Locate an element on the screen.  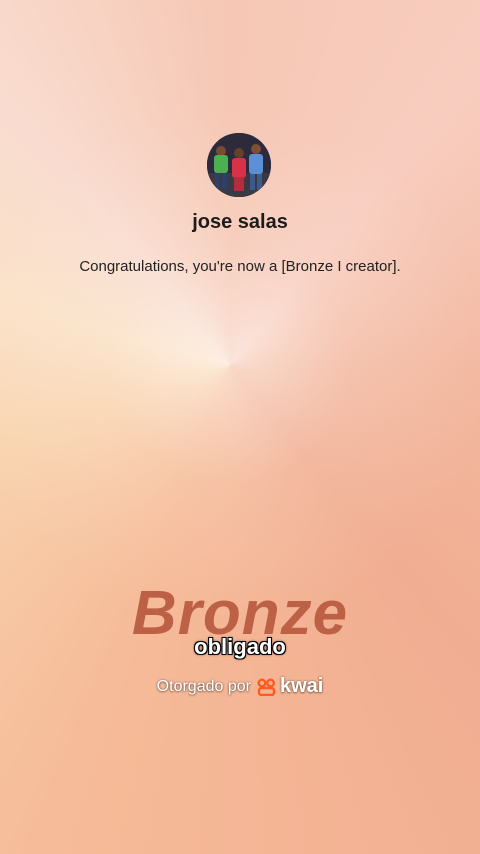
kwai-brand-name: kwai is located at coordinates (301, 686).